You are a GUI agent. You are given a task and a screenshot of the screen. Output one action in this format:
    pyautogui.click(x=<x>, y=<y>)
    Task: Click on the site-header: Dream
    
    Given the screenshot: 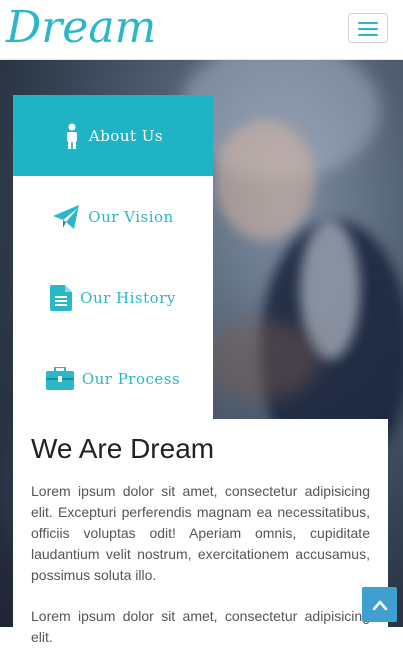 What is the action you would take?
    pyautogui.click(x=201, y=30)
    